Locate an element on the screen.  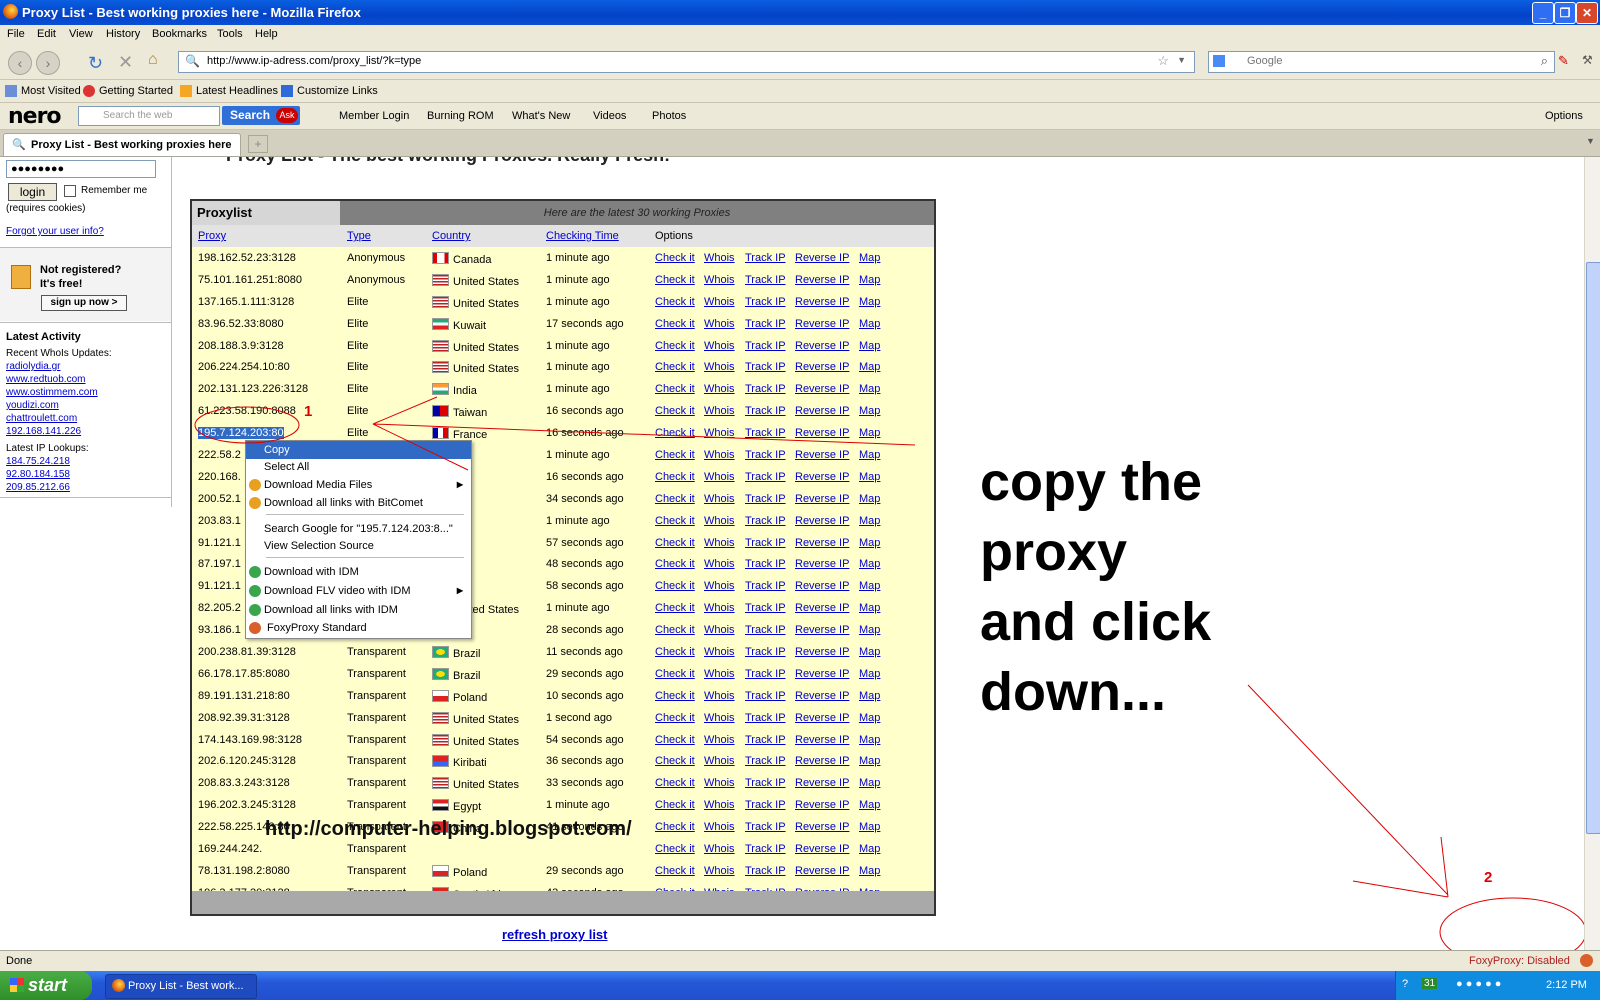
search-input is located at coordinates (1382, 61).